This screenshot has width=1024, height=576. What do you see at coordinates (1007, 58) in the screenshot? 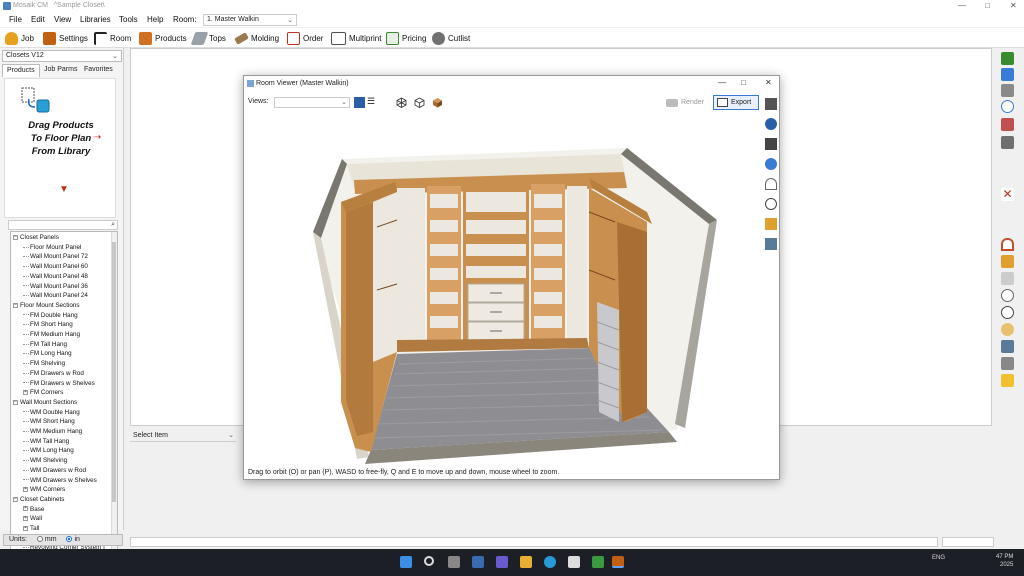
I see `check-icon` at bounding box center [1007, 58].